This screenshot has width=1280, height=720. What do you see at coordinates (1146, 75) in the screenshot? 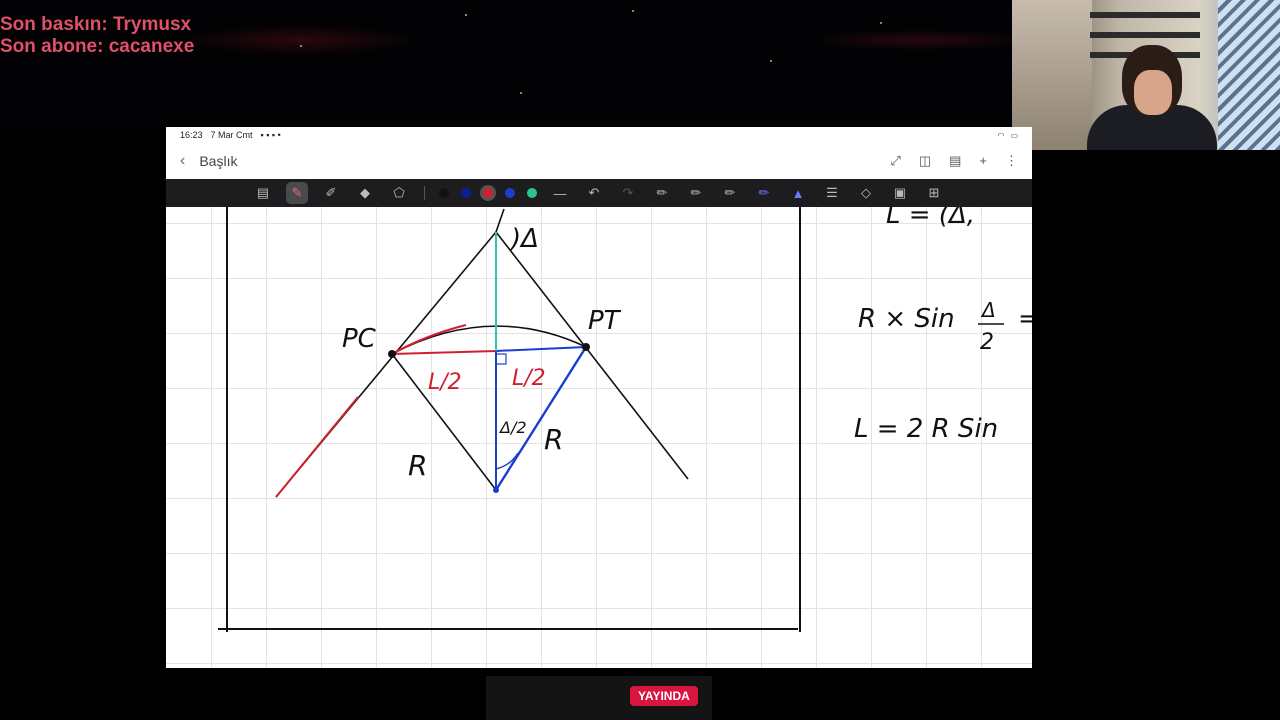
I see `webcam-feed` at bounding box center [1146, 75].